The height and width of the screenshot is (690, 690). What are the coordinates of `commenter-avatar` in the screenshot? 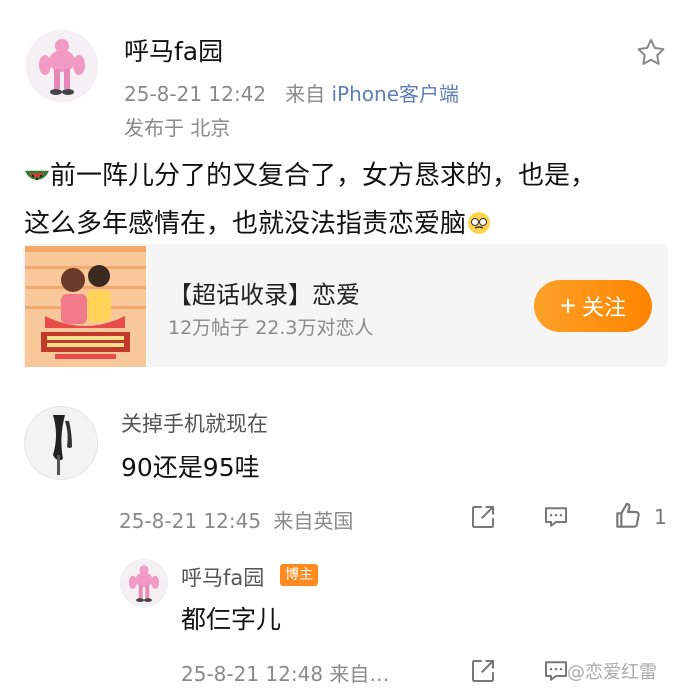 It's located at (61, 443).